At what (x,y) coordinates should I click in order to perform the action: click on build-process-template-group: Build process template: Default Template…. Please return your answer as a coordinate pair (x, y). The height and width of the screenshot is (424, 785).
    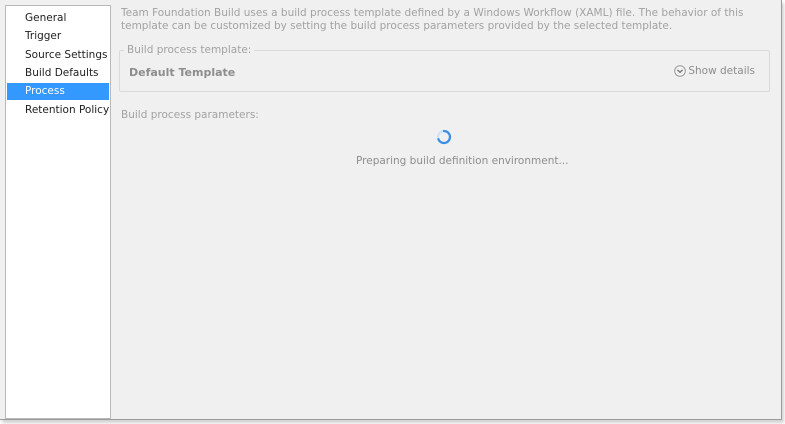
    Looking at the image, I should click on (444, 68).